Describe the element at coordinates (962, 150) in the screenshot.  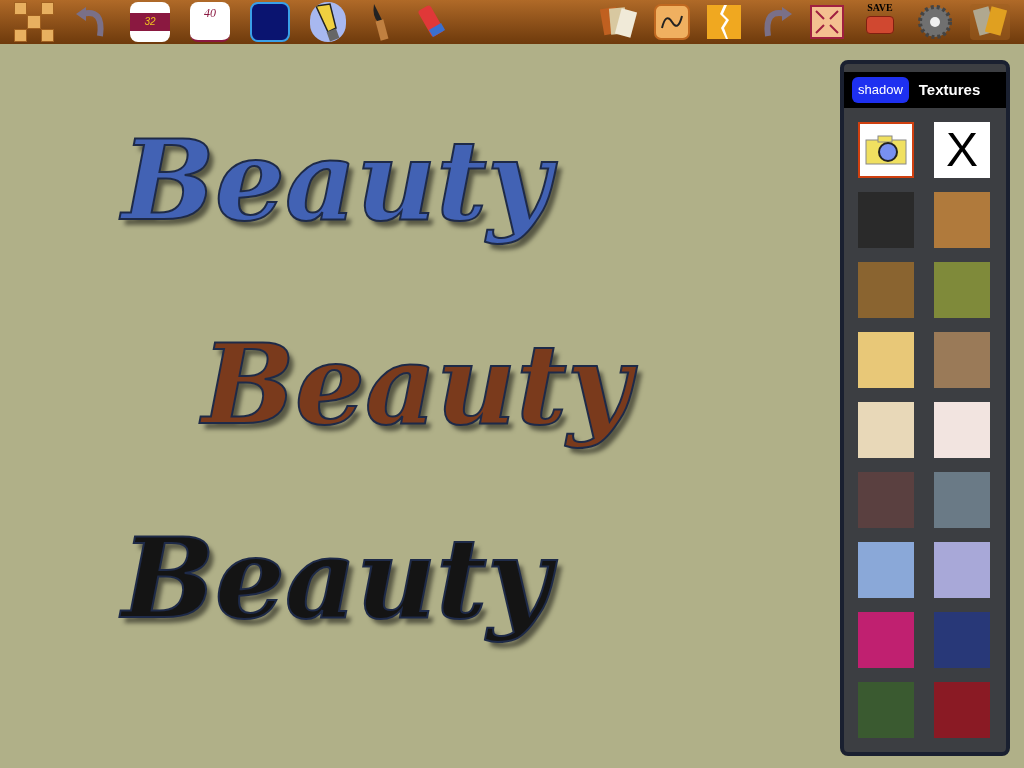
I see `no-texture-tile: X` at that location.